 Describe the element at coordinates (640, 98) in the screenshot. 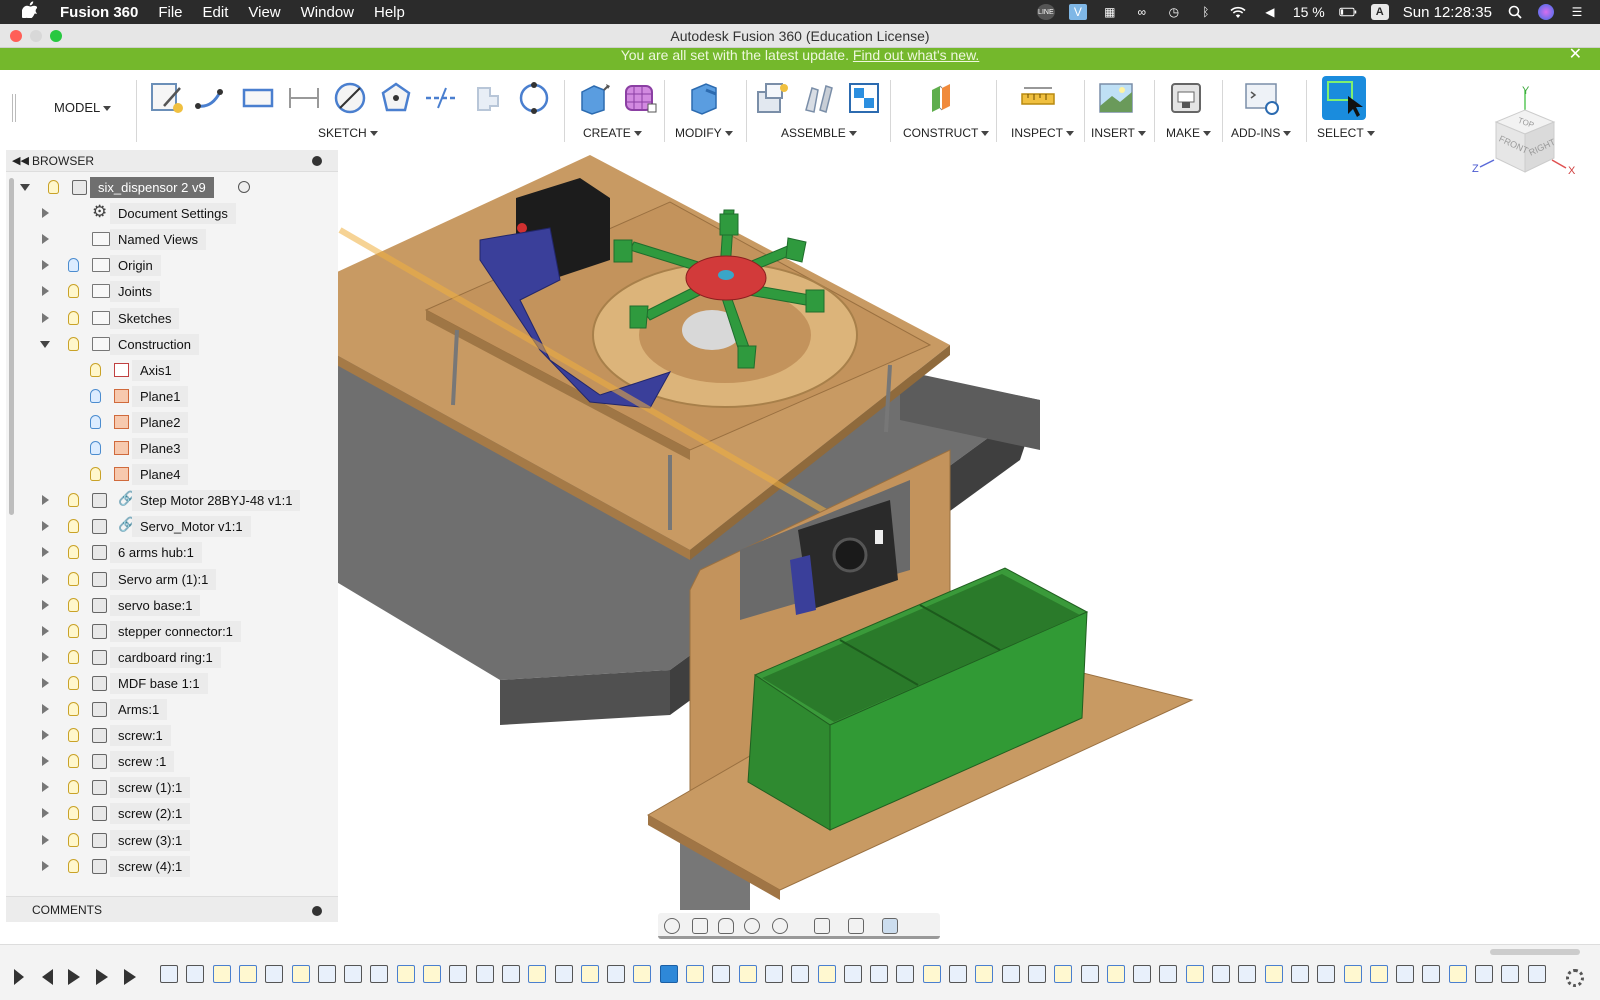

I see `form-icon` at that location.